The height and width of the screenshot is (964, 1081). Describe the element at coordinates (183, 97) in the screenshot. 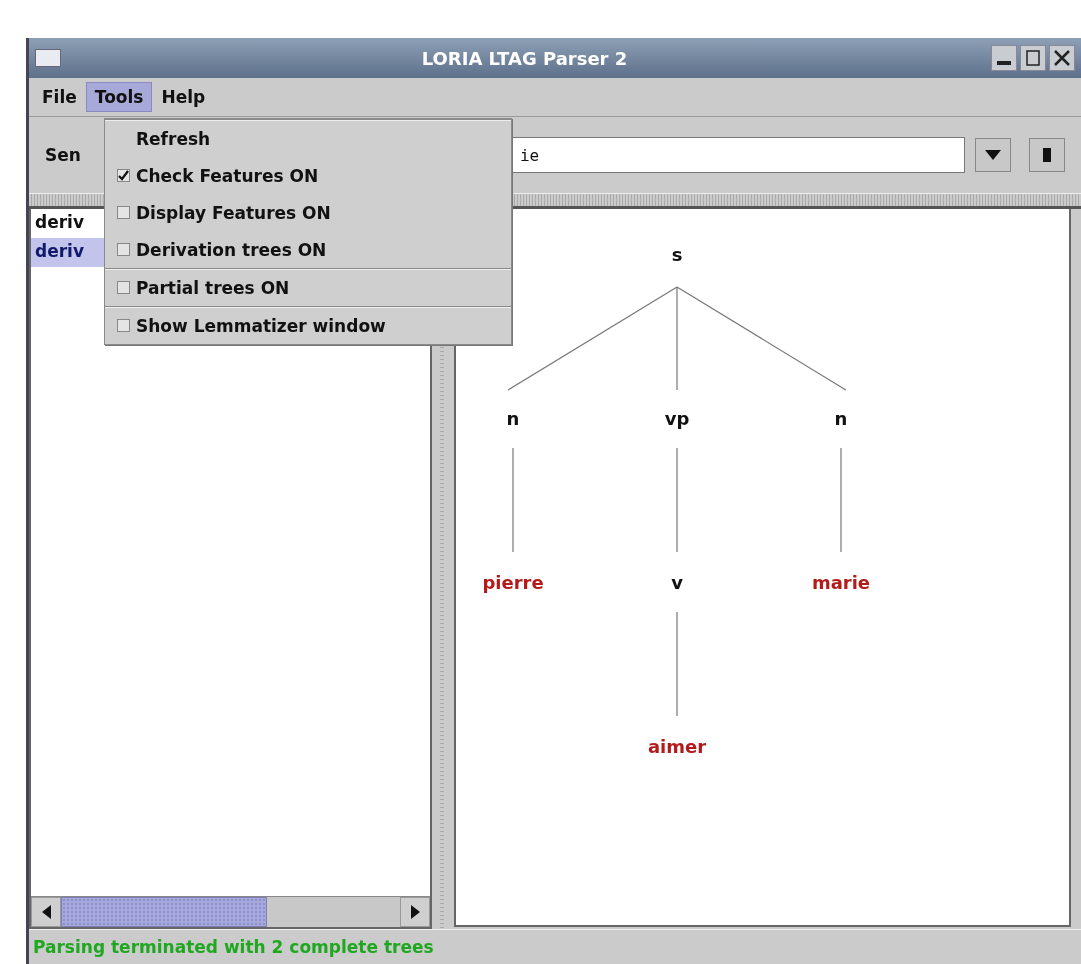

I see `menu: Help` at that location.